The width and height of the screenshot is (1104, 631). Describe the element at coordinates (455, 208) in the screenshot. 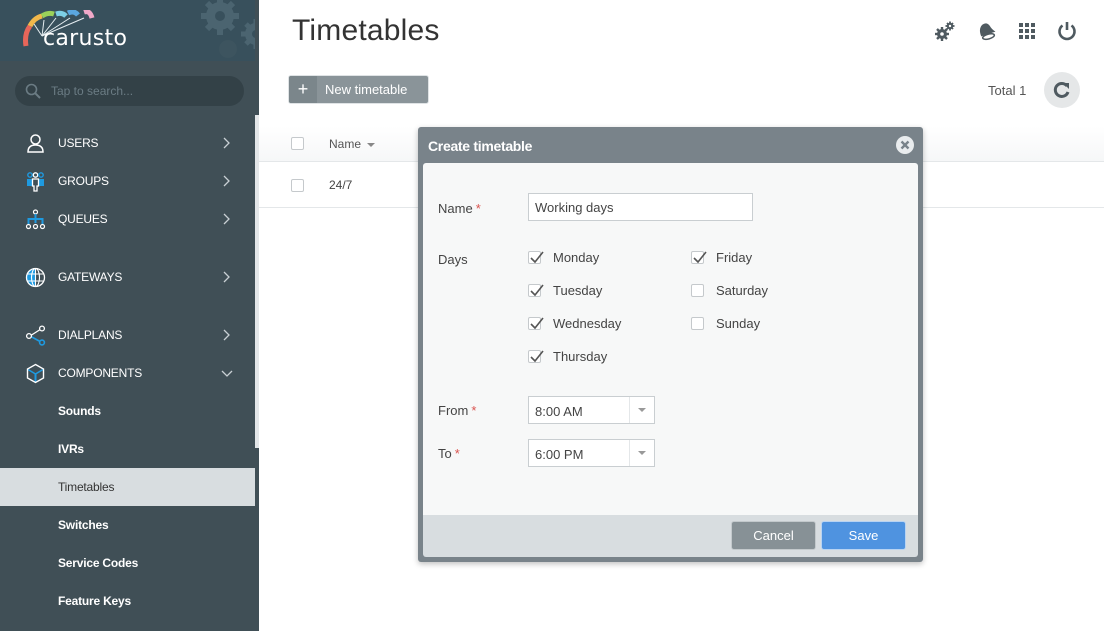

I see `name-label-text: Name` at that location.